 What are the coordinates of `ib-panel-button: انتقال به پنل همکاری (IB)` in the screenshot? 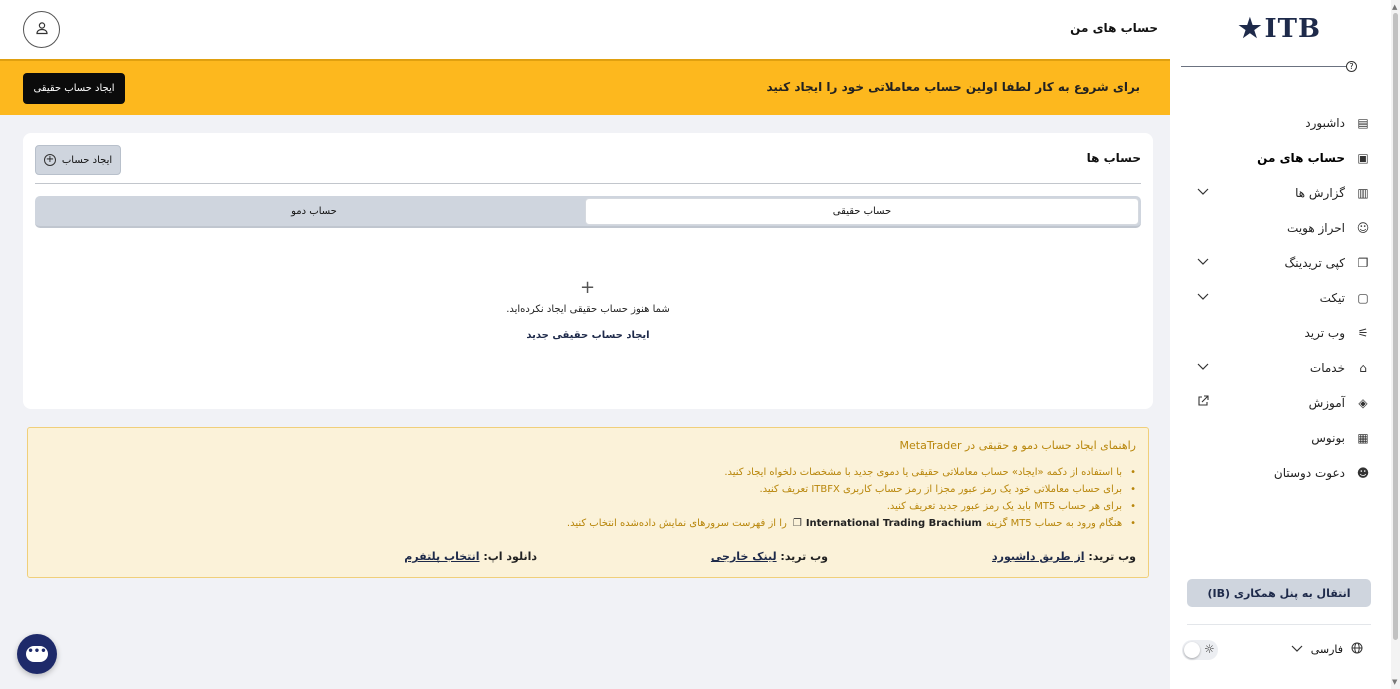 It's located at (1279, 593).